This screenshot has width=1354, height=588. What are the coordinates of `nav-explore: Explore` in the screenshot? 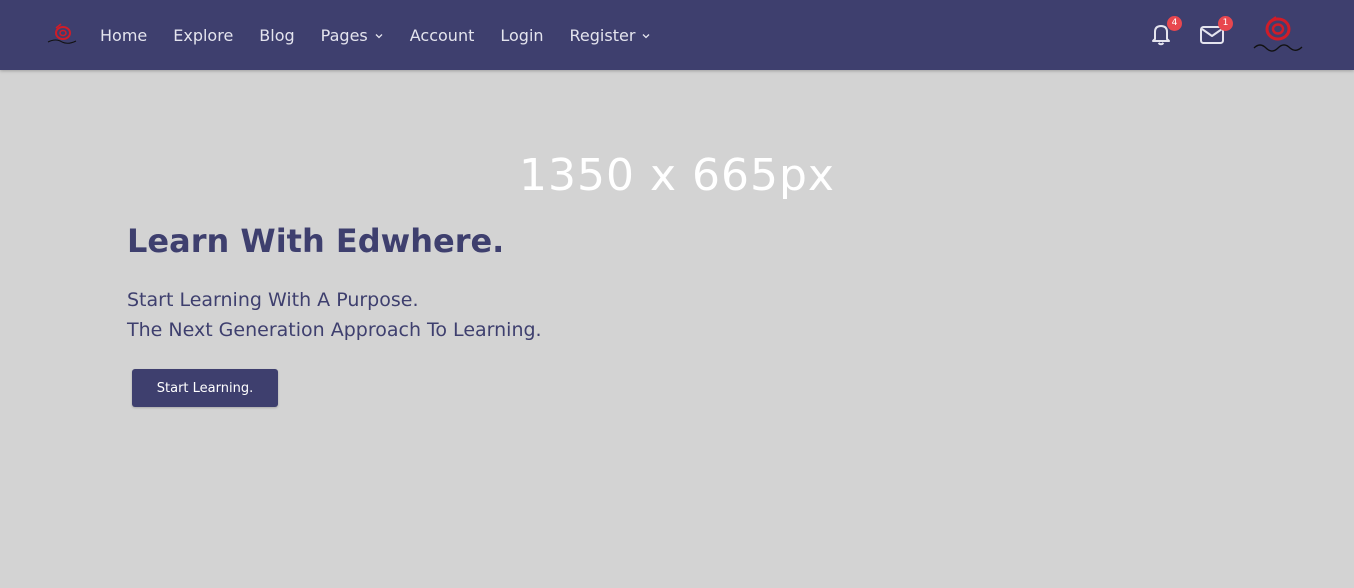 It's located at (203, 35).